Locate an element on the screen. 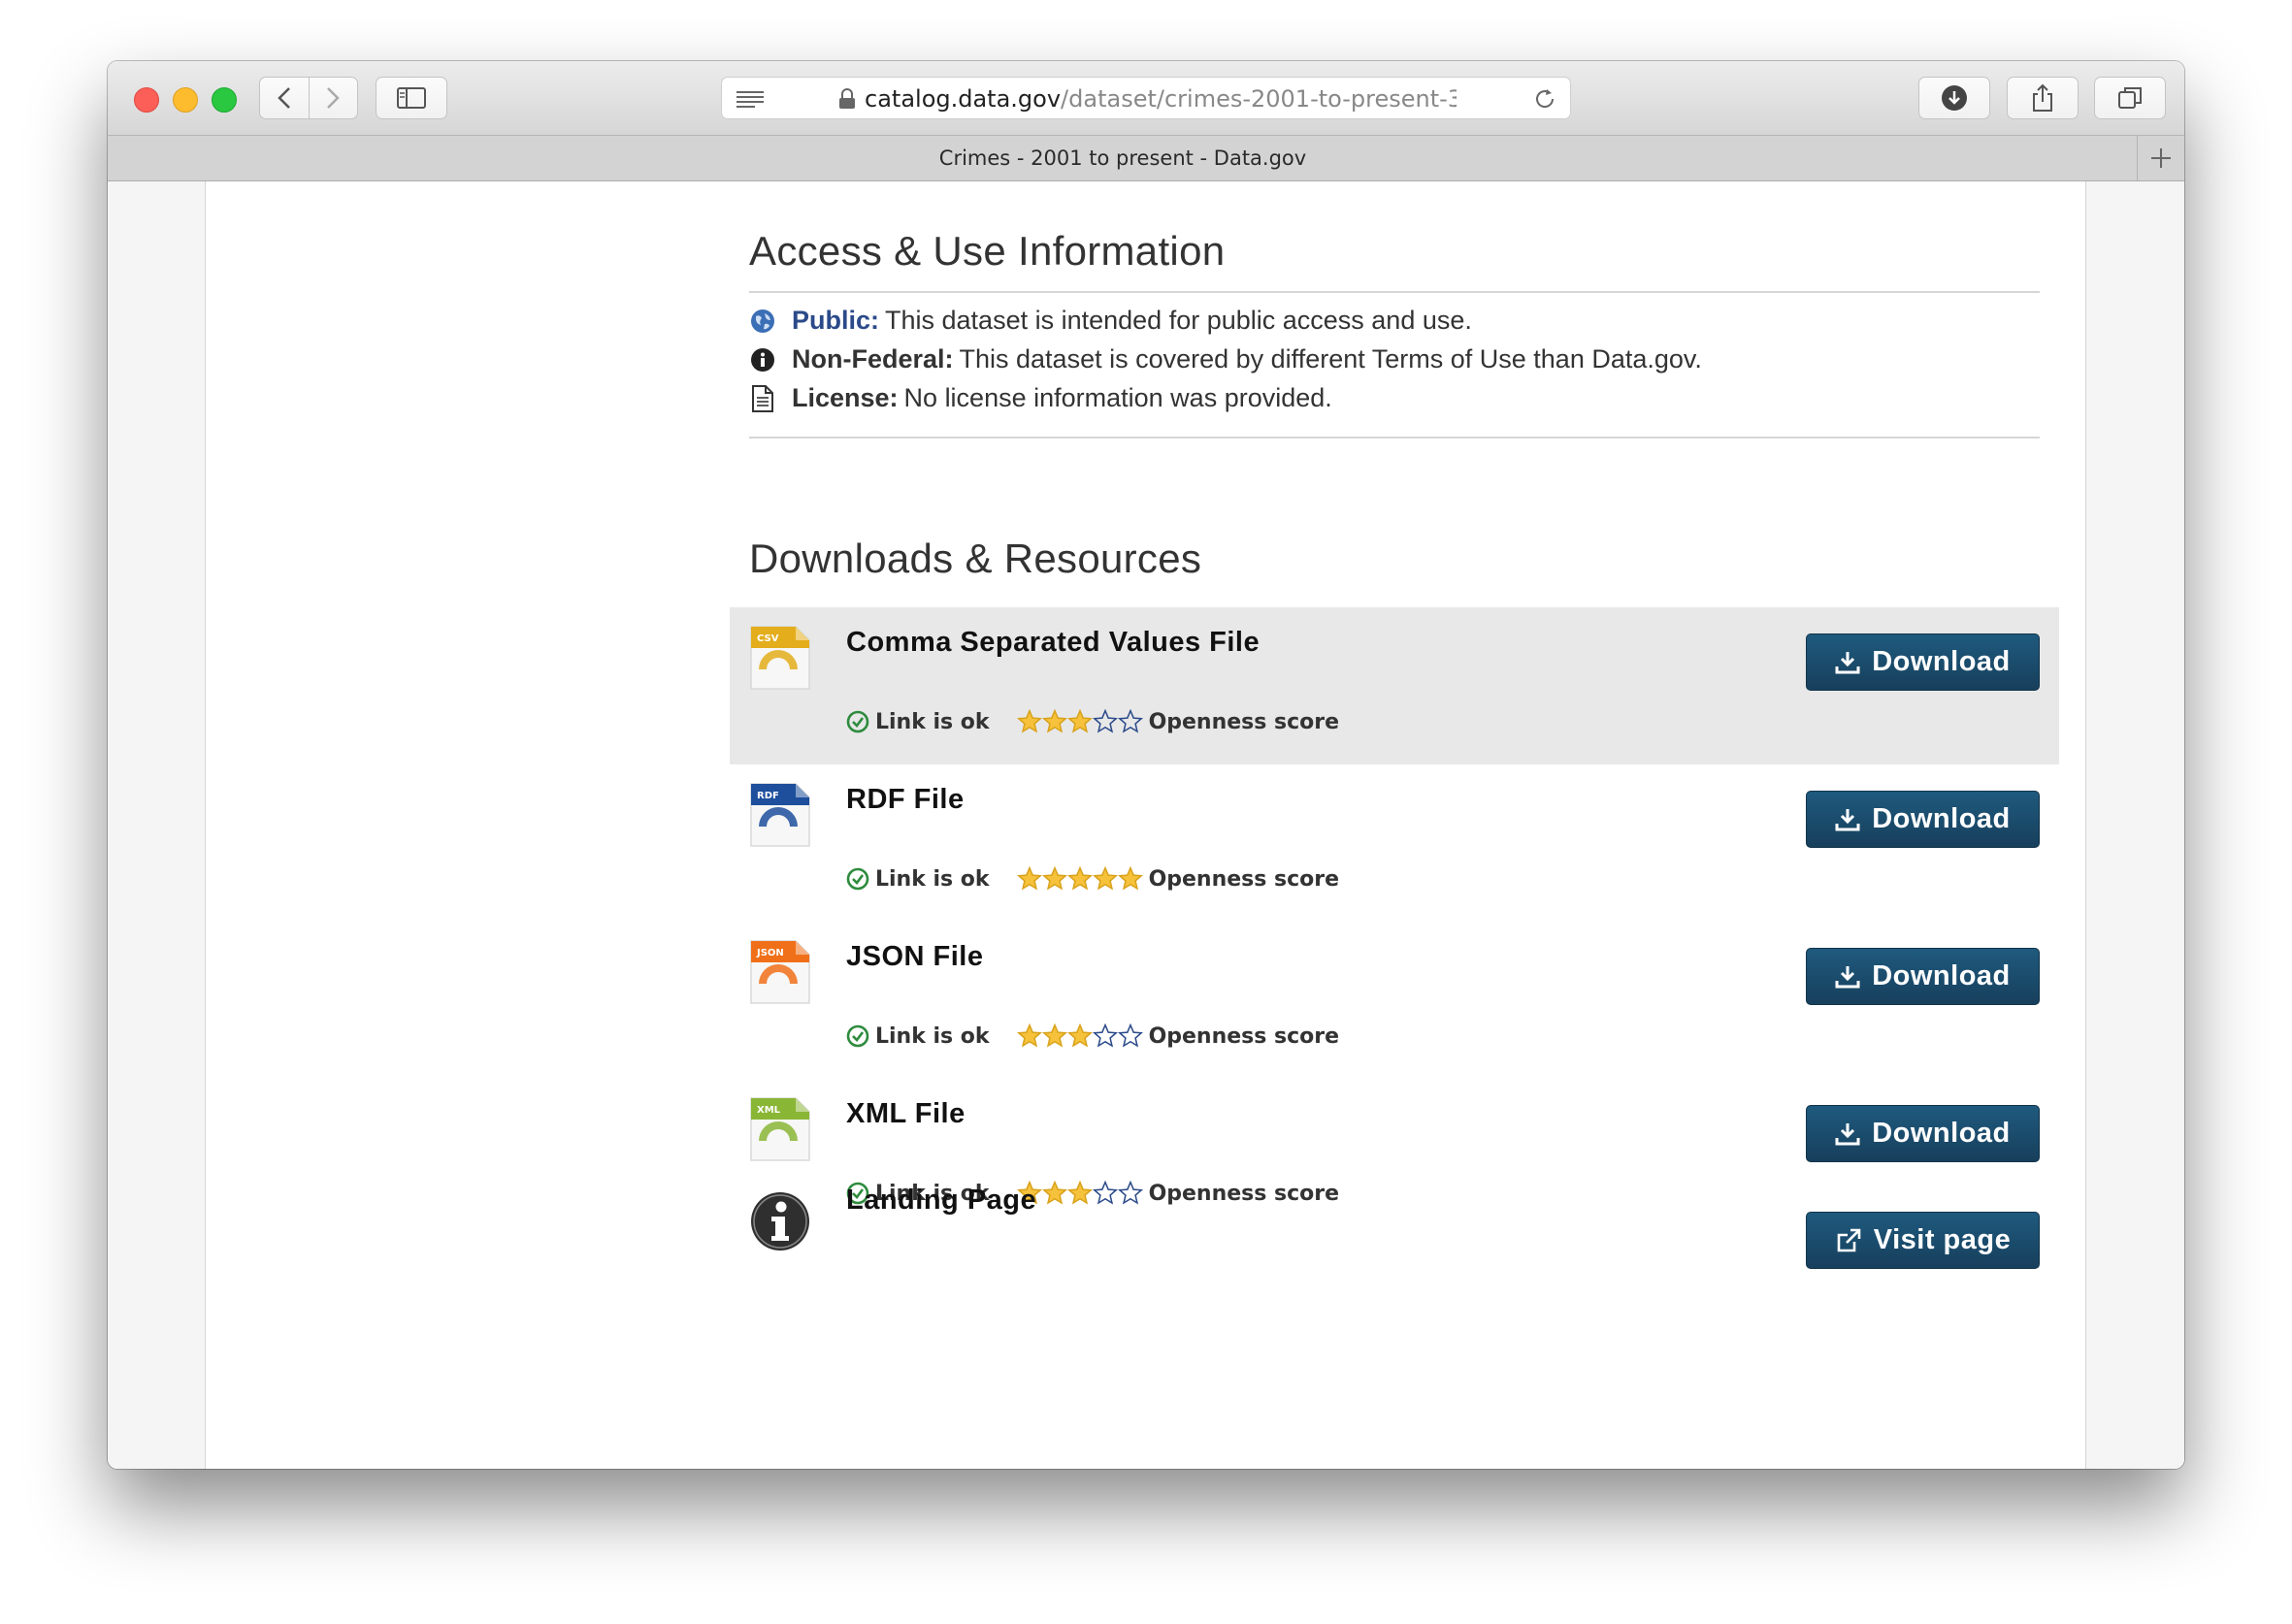 This screenshot has width=2292, height=1624. access-heading: Access & Use Information is located at coordinates (987, 251).